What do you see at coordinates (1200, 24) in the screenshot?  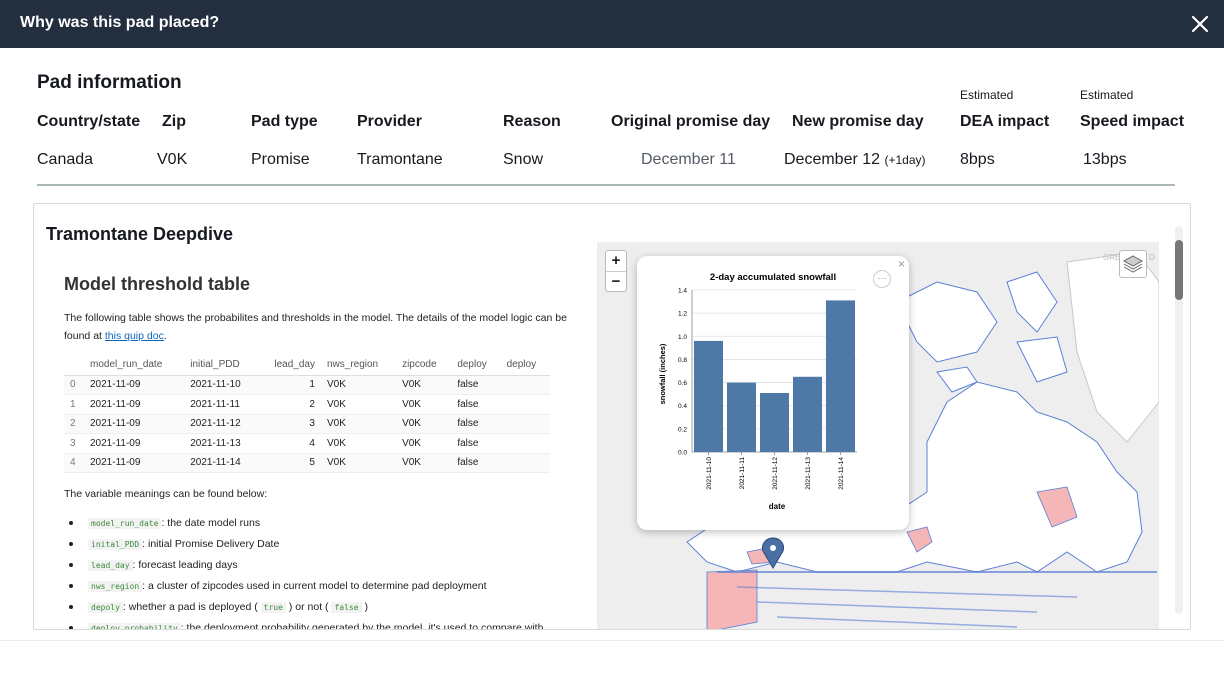 I see `close-icon` at bounding box center [1200, 24].